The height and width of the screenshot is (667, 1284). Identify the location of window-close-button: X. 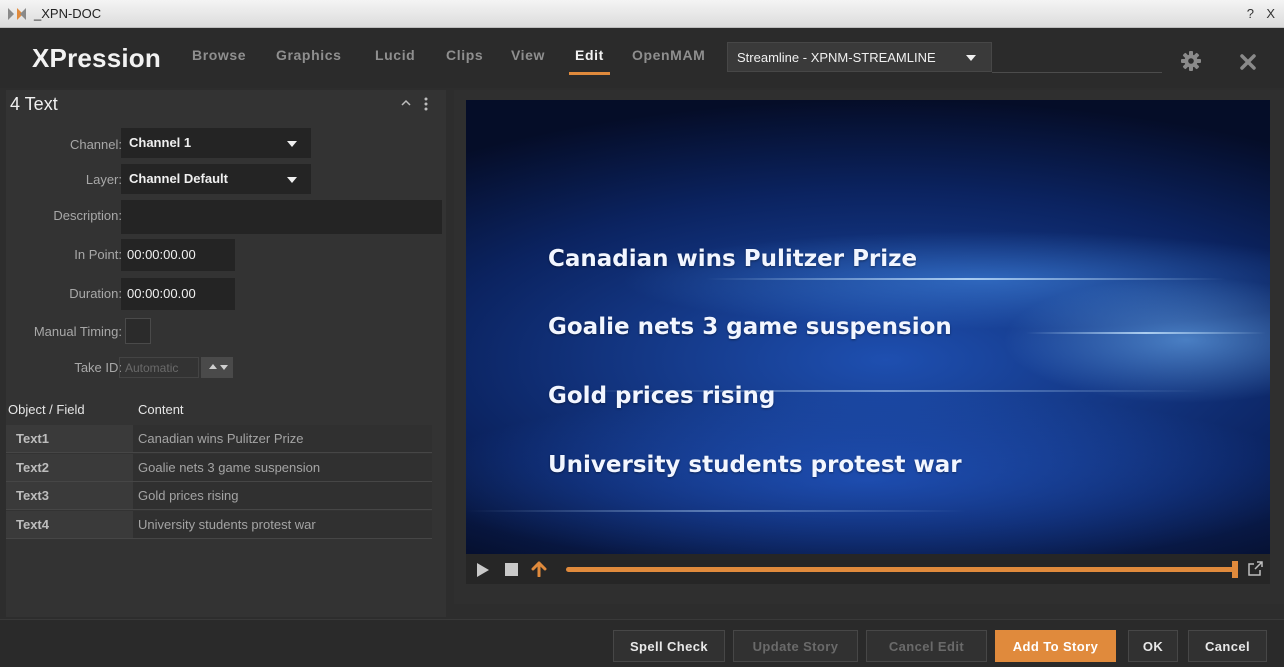
(1270, 13).